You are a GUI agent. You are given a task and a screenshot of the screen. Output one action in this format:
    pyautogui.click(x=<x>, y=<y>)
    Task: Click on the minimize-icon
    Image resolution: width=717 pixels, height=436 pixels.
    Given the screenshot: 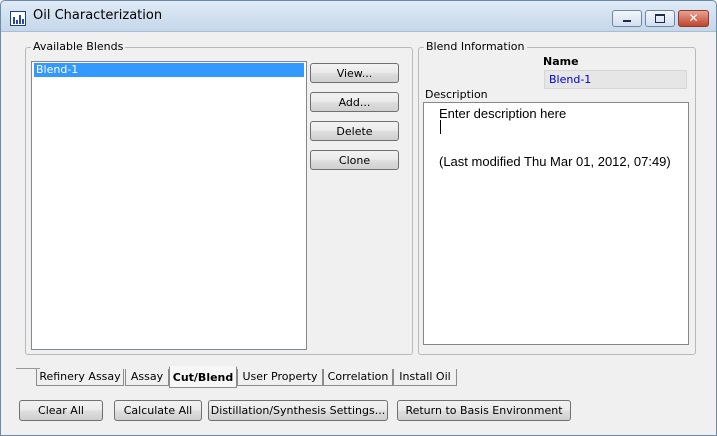 What is the action you would take?
    pyautogui.click(x=627, y=18)
    